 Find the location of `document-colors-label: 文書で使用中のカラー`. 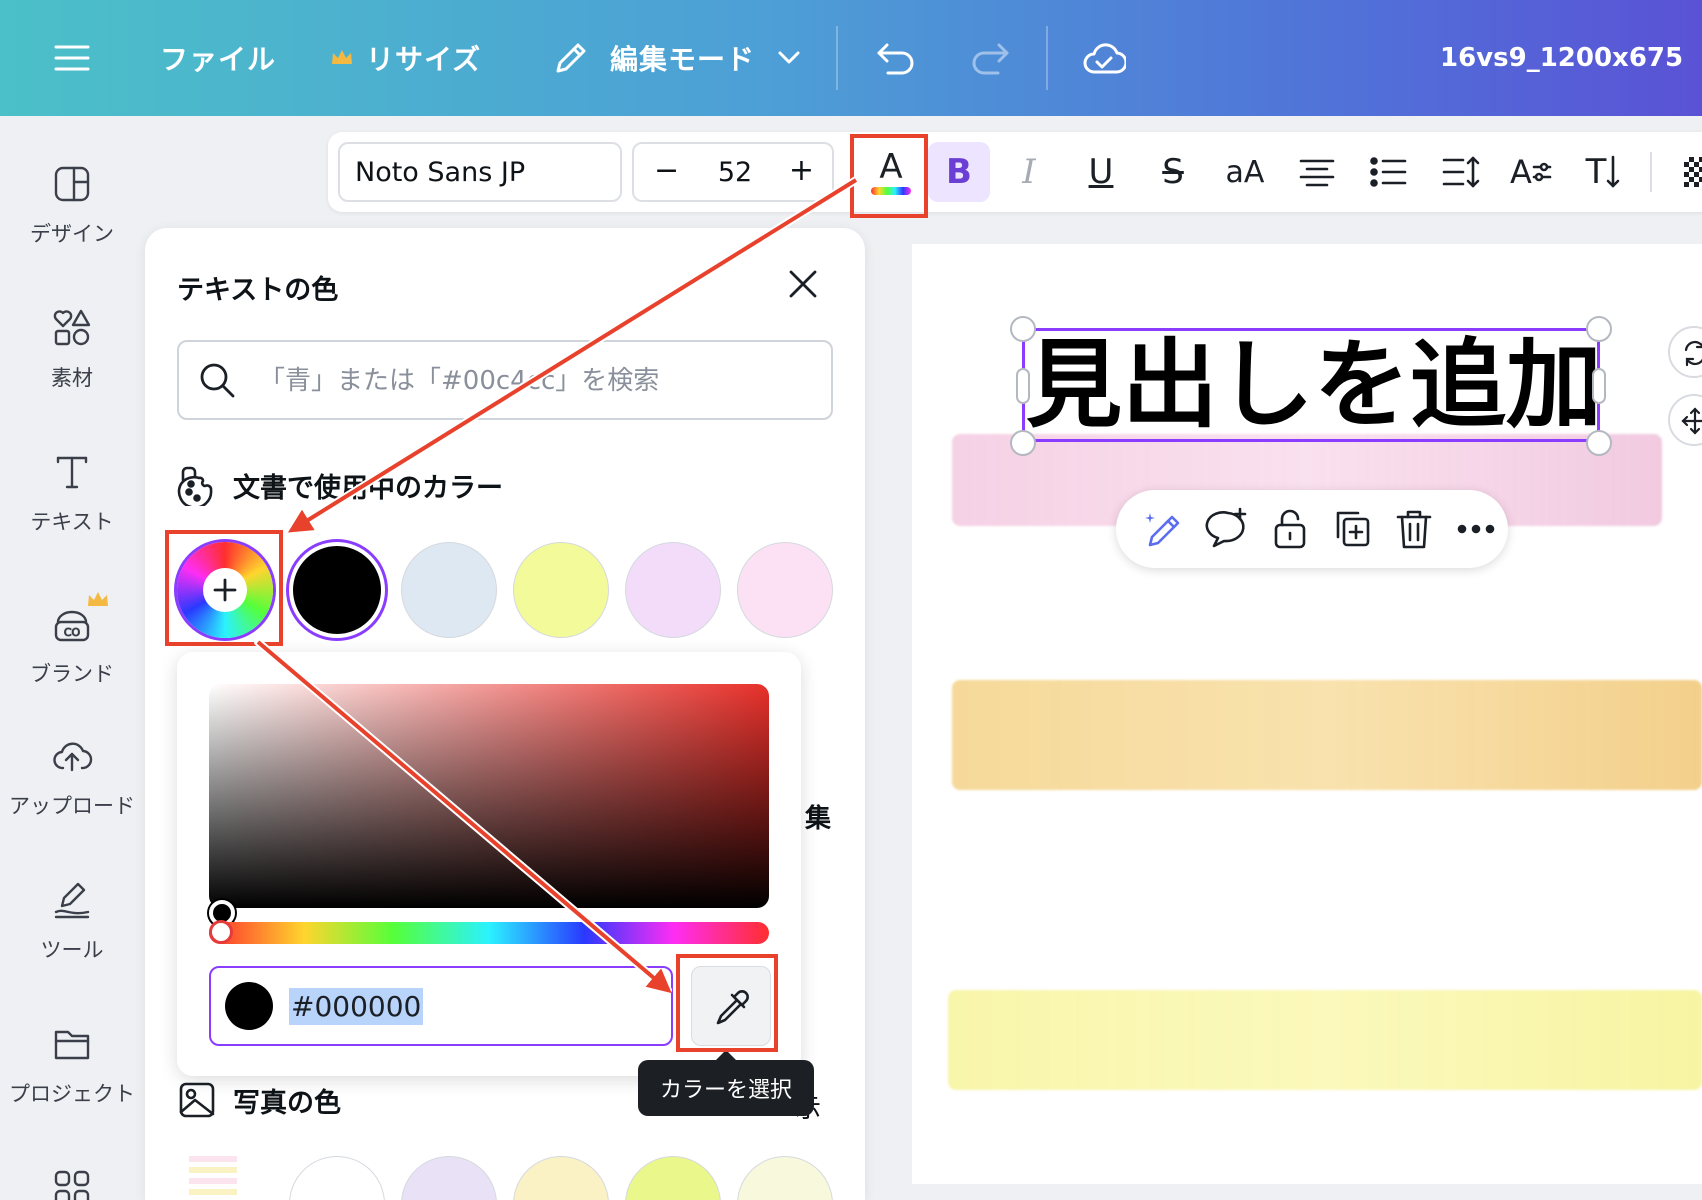

document-colors-label: 文書で使用中のカラー is located at coordinates (368, 488).